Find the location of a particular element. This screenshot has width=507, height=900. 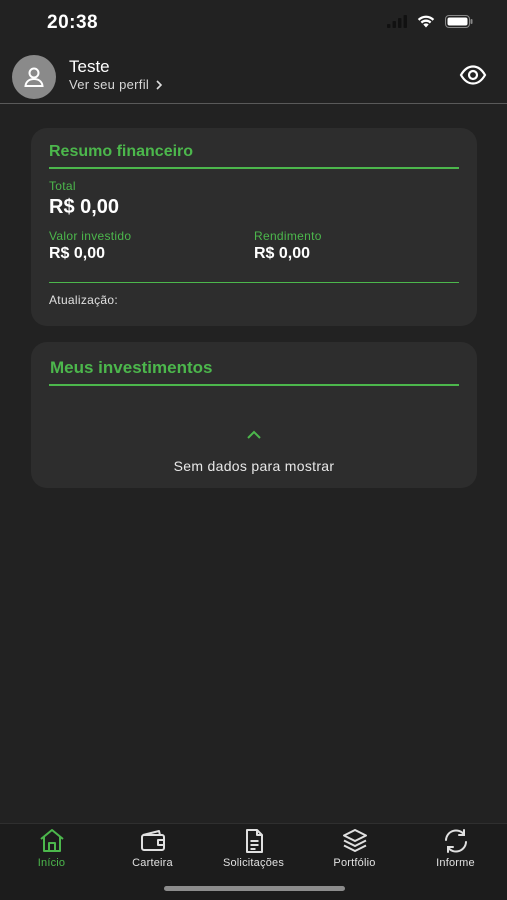

profile-header: Teste Ver seu perfil is located at coordinates (253, 78).